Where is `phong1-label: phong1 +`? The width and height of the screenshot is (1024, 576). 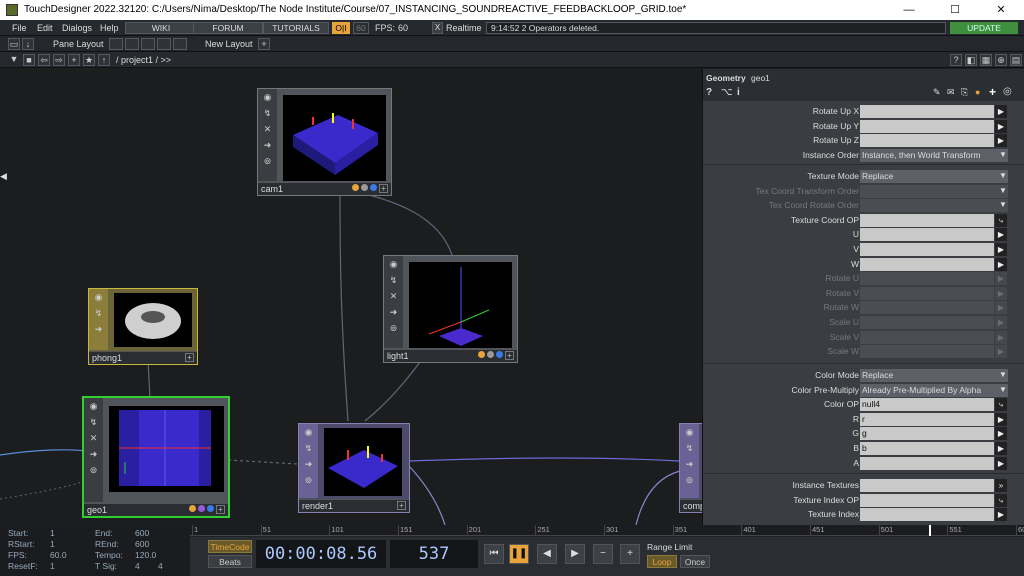 phong1-label: phong1 + is located at coordinates (143, 357).